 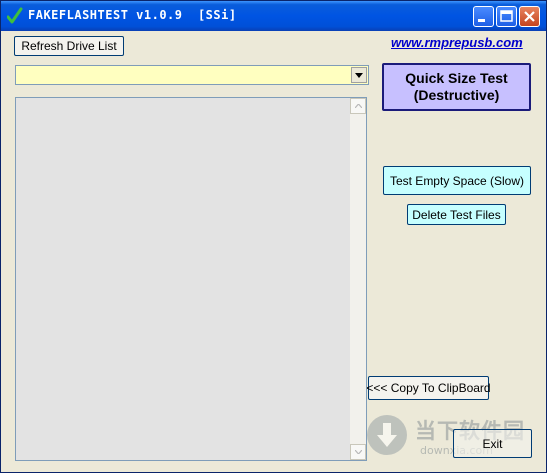 What do you see at coordinates (428, 388) in the screenshot?
I see `copy-to-clipboard-button: <<< Copy To ClipBoard` at bounding box center [428, 388].